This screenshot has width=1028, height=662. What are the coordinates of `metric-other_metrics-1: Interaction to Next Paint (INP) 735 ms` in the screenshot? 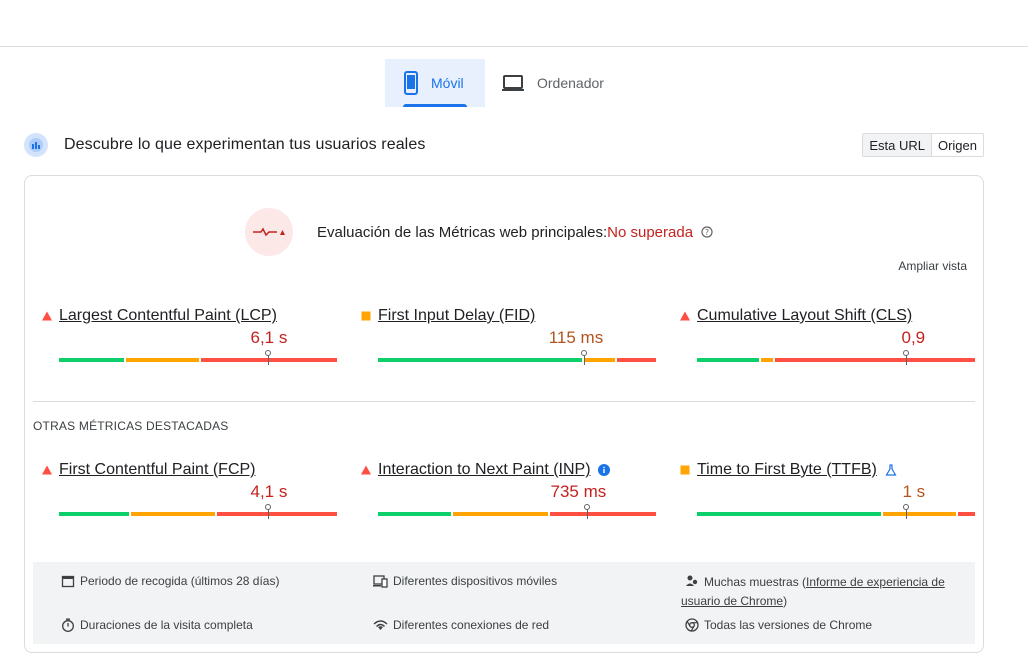 It's located at (508, 489).